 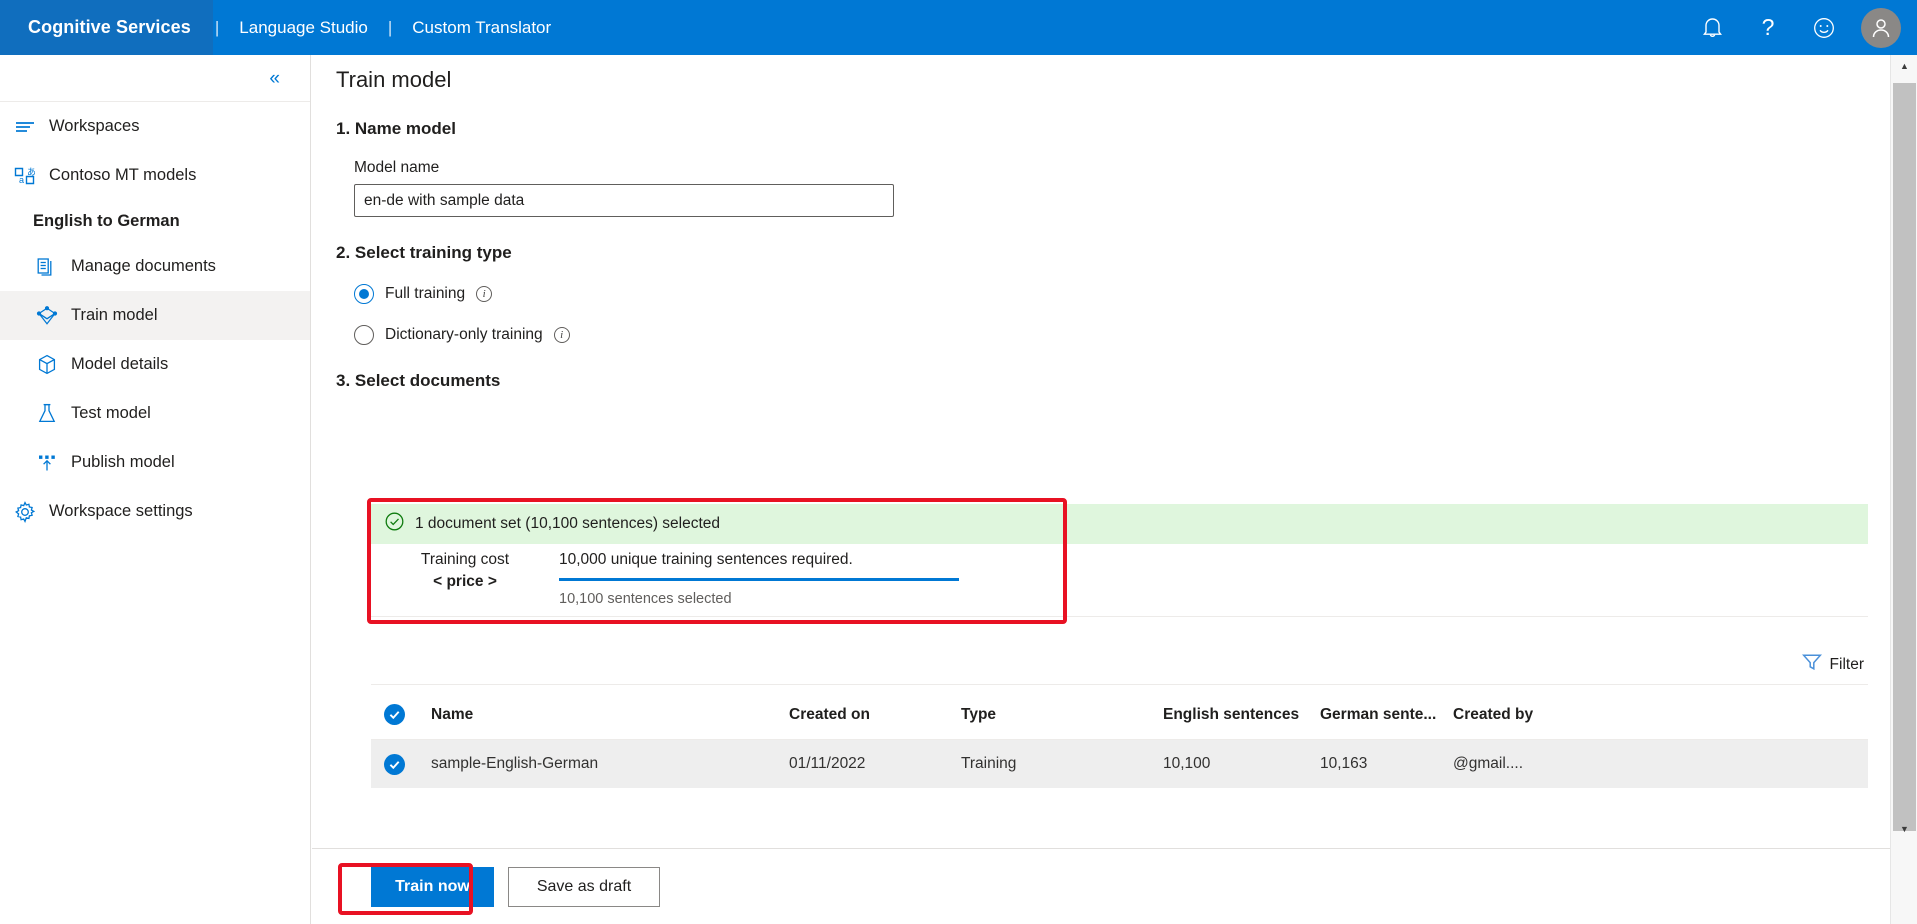 I want to click on step-2-heading: 2. Select training type, so click(x=424, y=252).